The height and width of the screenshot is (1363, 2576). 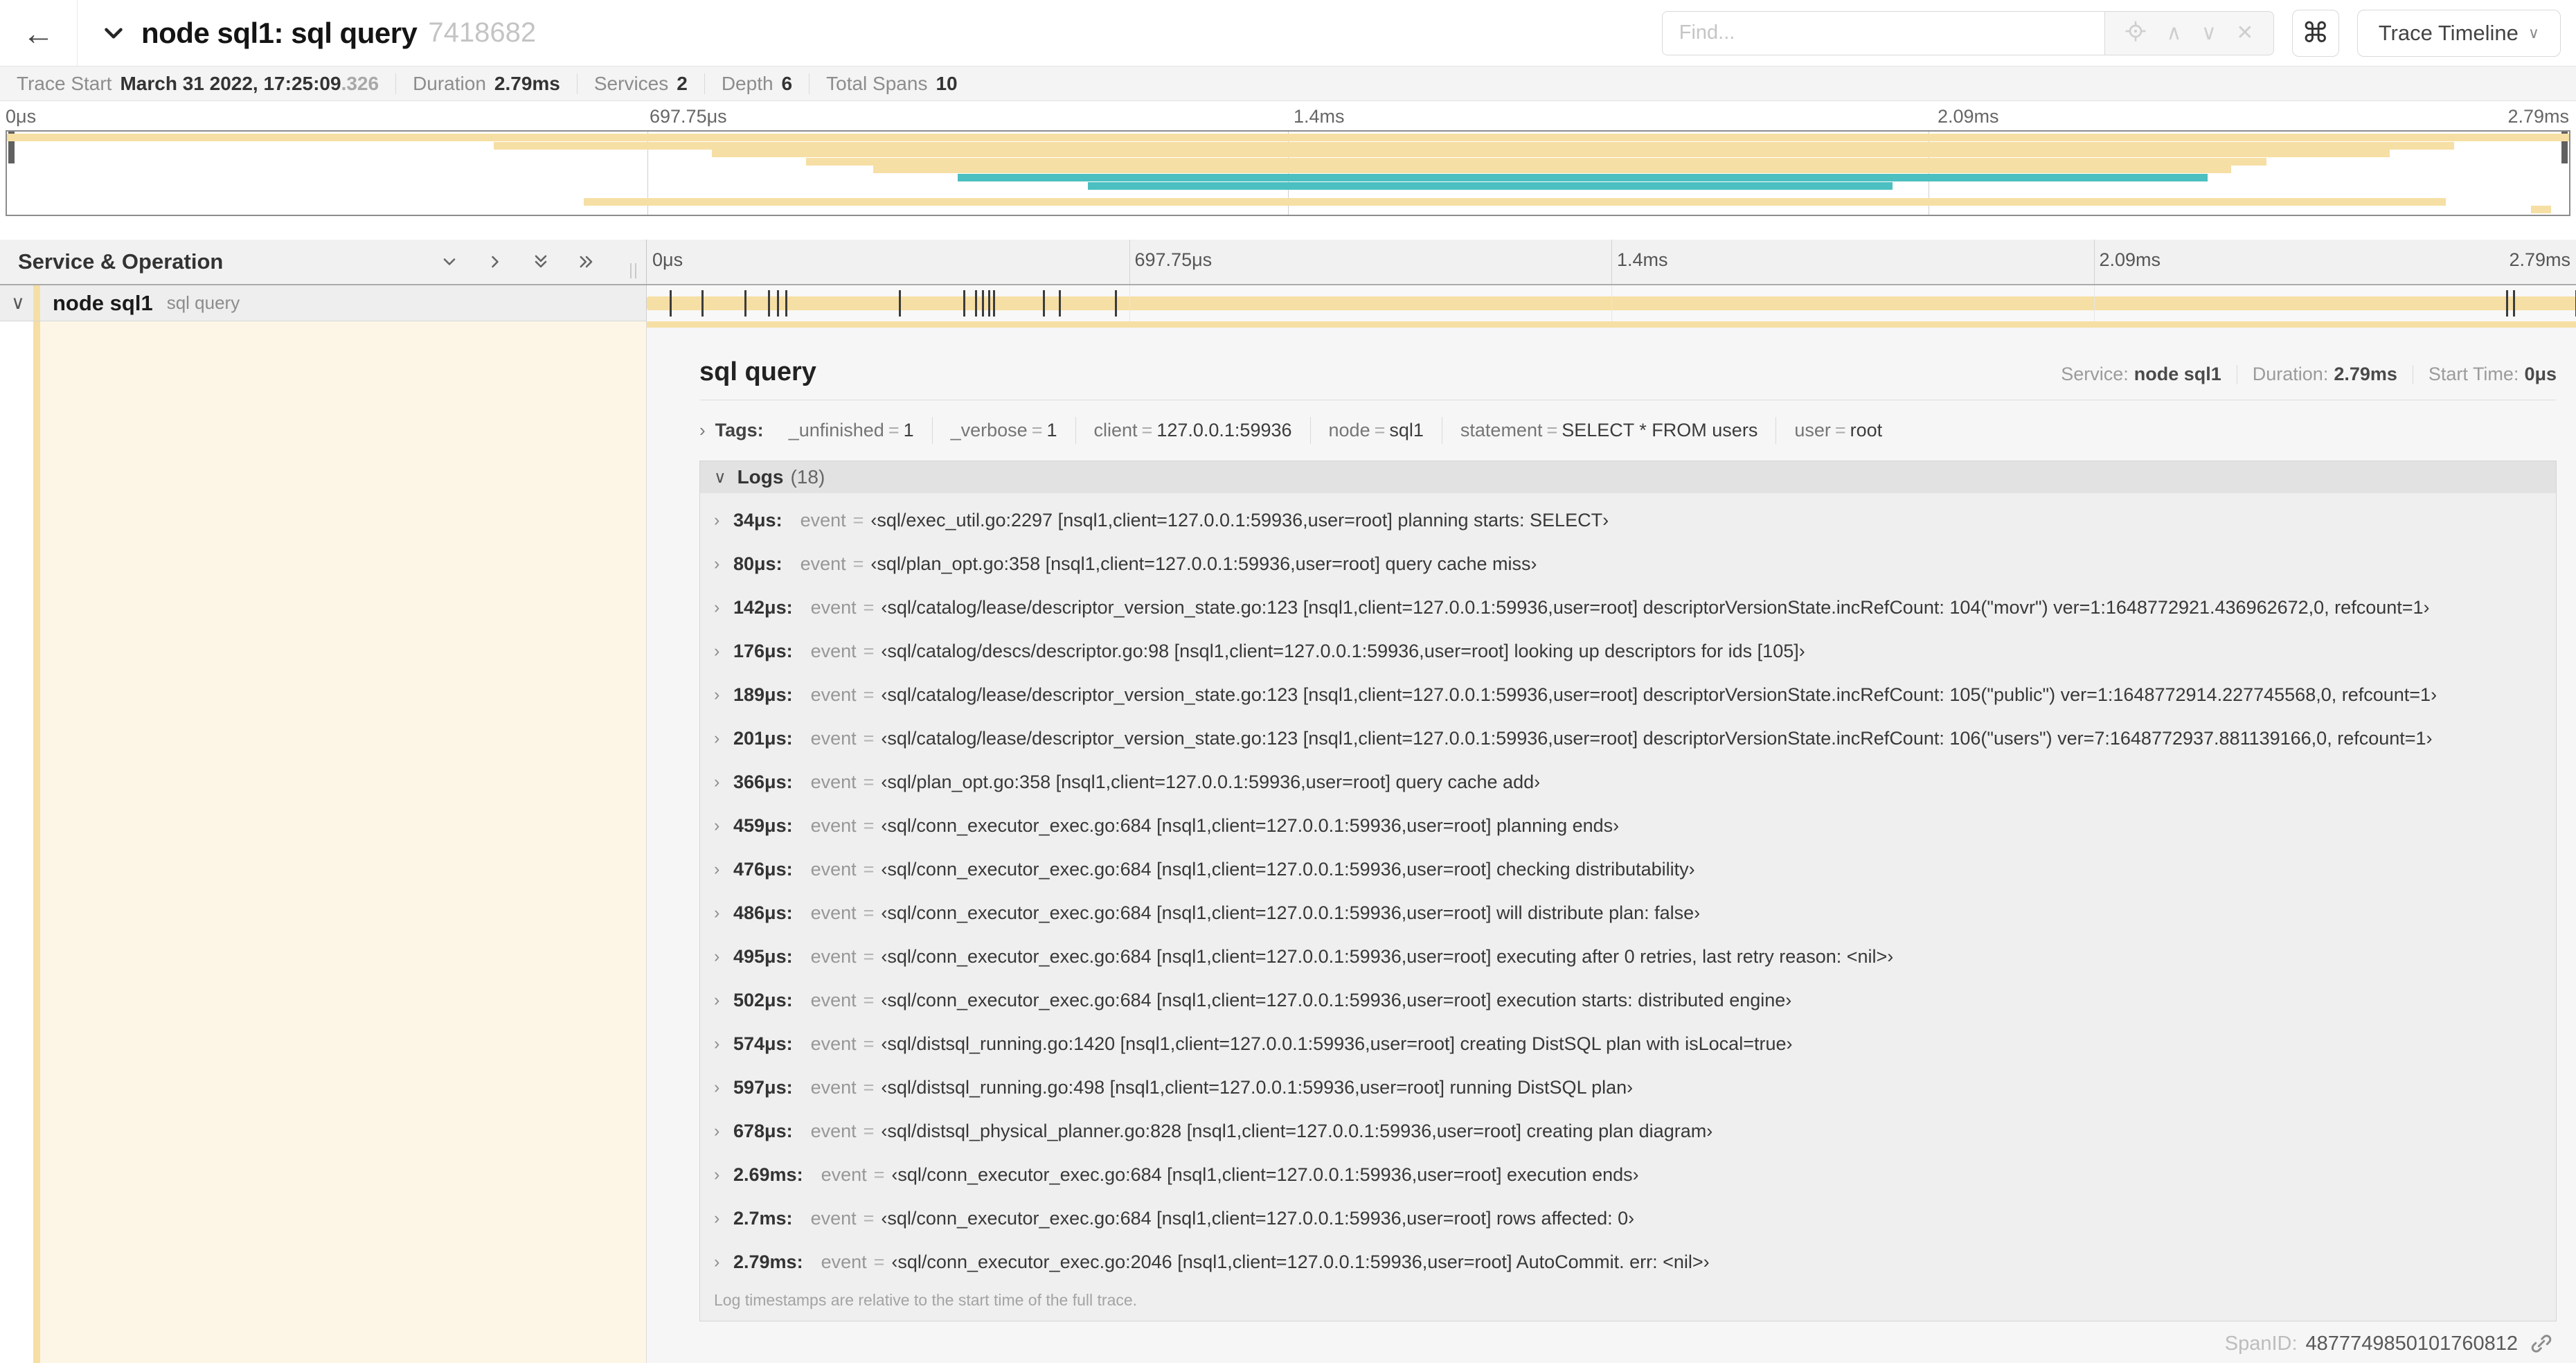 I want to click on ruler-grid-line, so click(x=1612, y=262).